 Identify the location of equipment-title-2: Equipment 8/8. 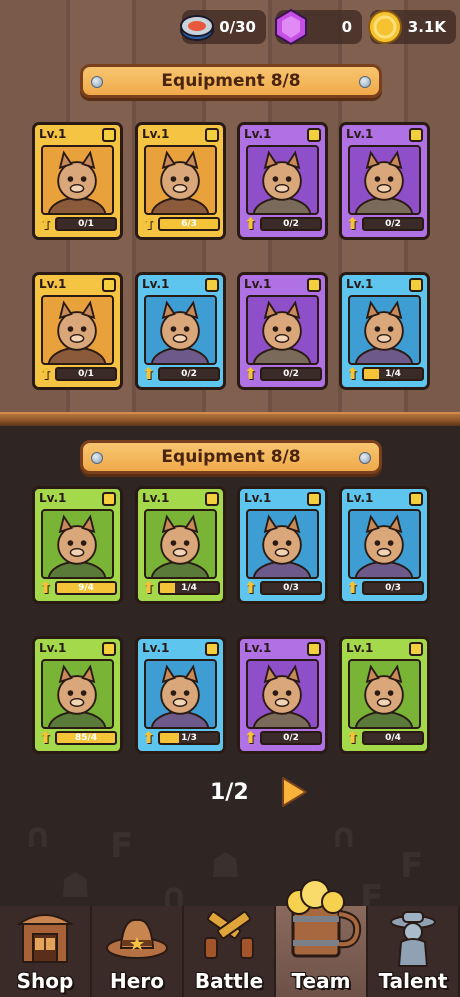
(231, 457).